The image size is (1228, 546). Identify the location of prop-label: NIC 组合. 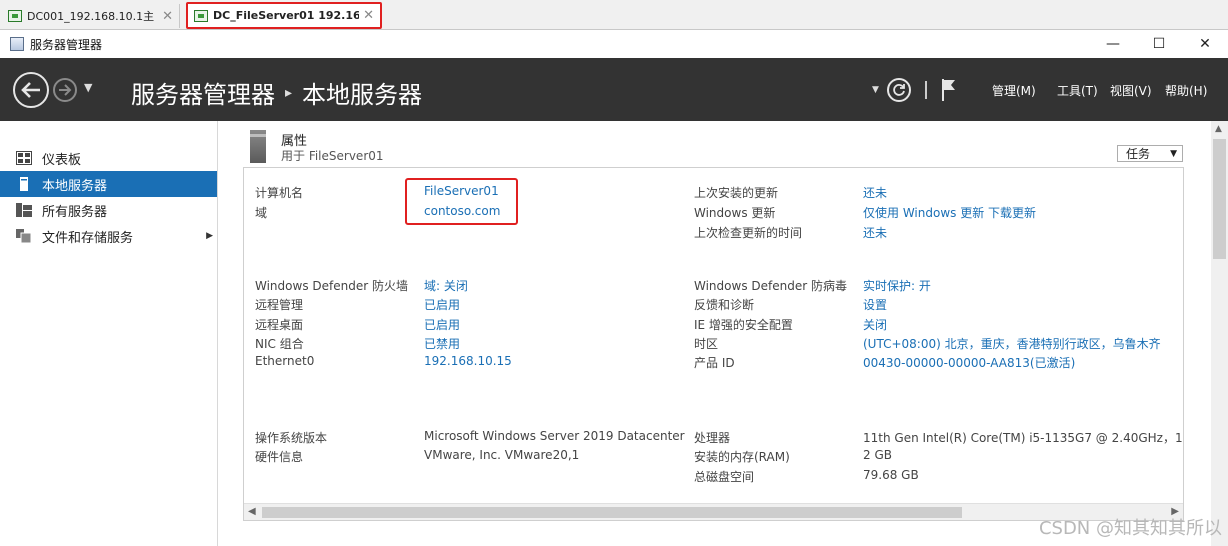
(279, 344).